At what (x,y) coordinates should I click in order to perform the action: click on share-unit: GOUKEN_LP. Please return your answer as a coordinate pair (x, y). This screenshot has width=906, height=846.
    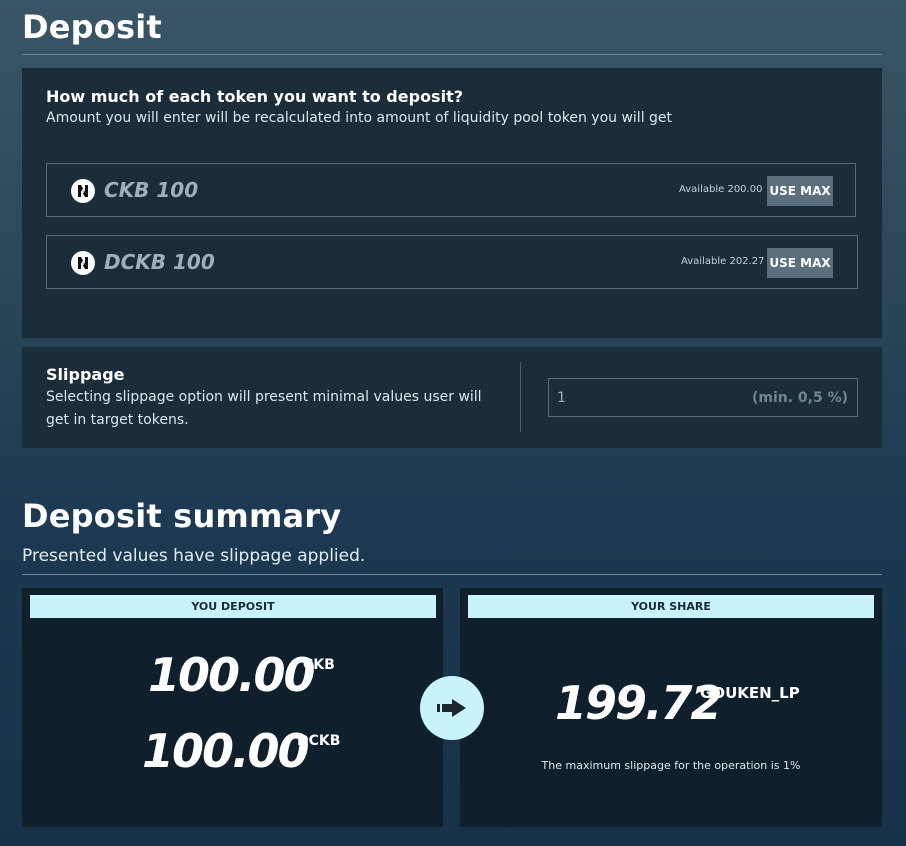
    Looking at the image, I should click on (750, 693).